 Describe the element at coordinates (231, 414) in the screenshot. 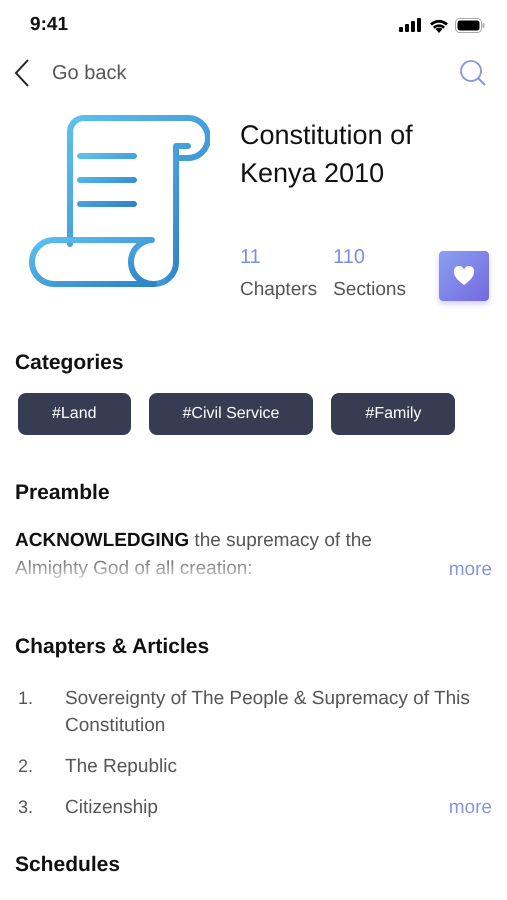

I see `category-tag: #Civil Service` at that location.